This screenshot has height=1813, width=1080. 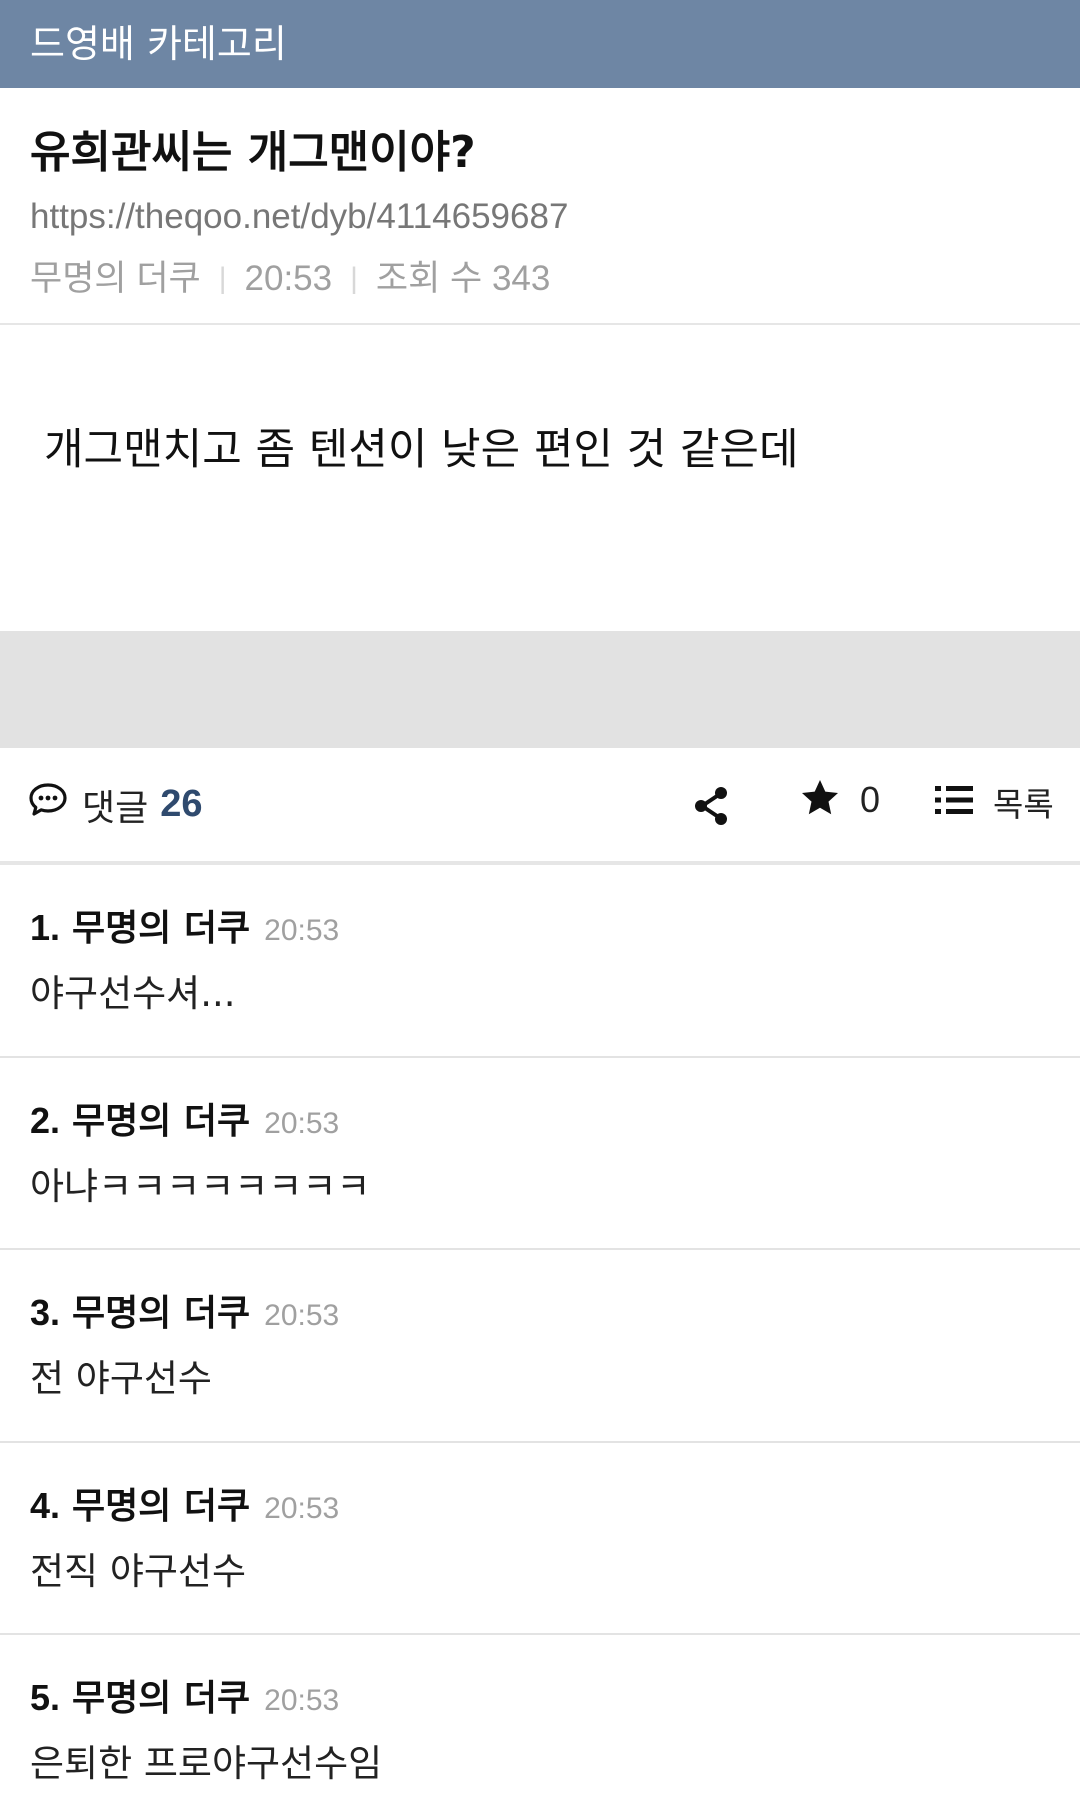 I want to click on comment-number: 5., so click(x=45, y=1697).